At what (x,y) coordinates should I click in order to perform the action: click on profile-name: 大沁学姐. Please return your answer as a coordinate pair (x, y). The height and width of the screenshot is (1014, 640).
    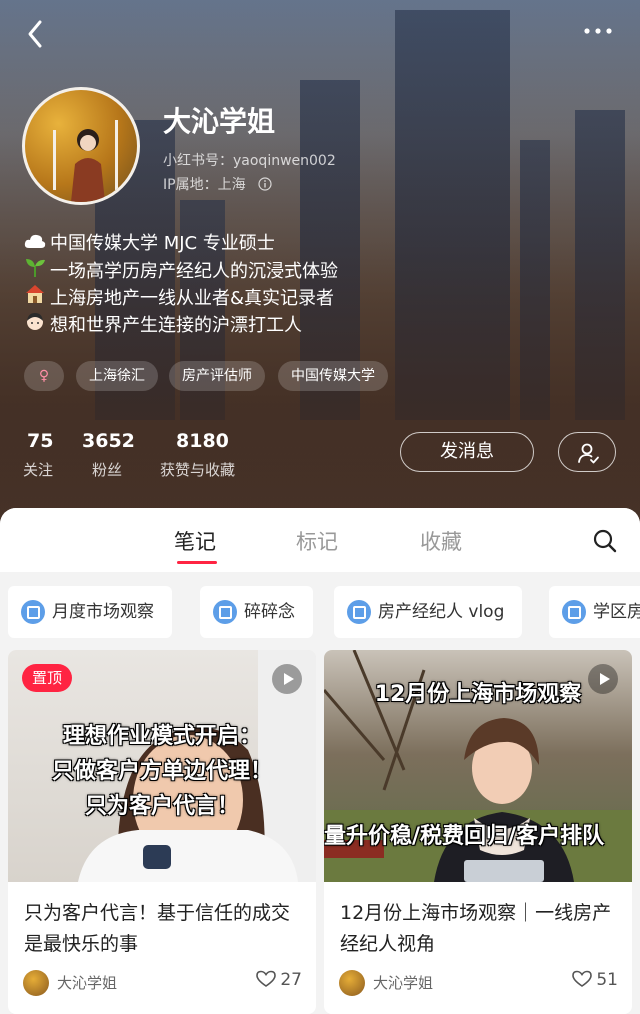
    Looking at the image, I should click on (219, 121).